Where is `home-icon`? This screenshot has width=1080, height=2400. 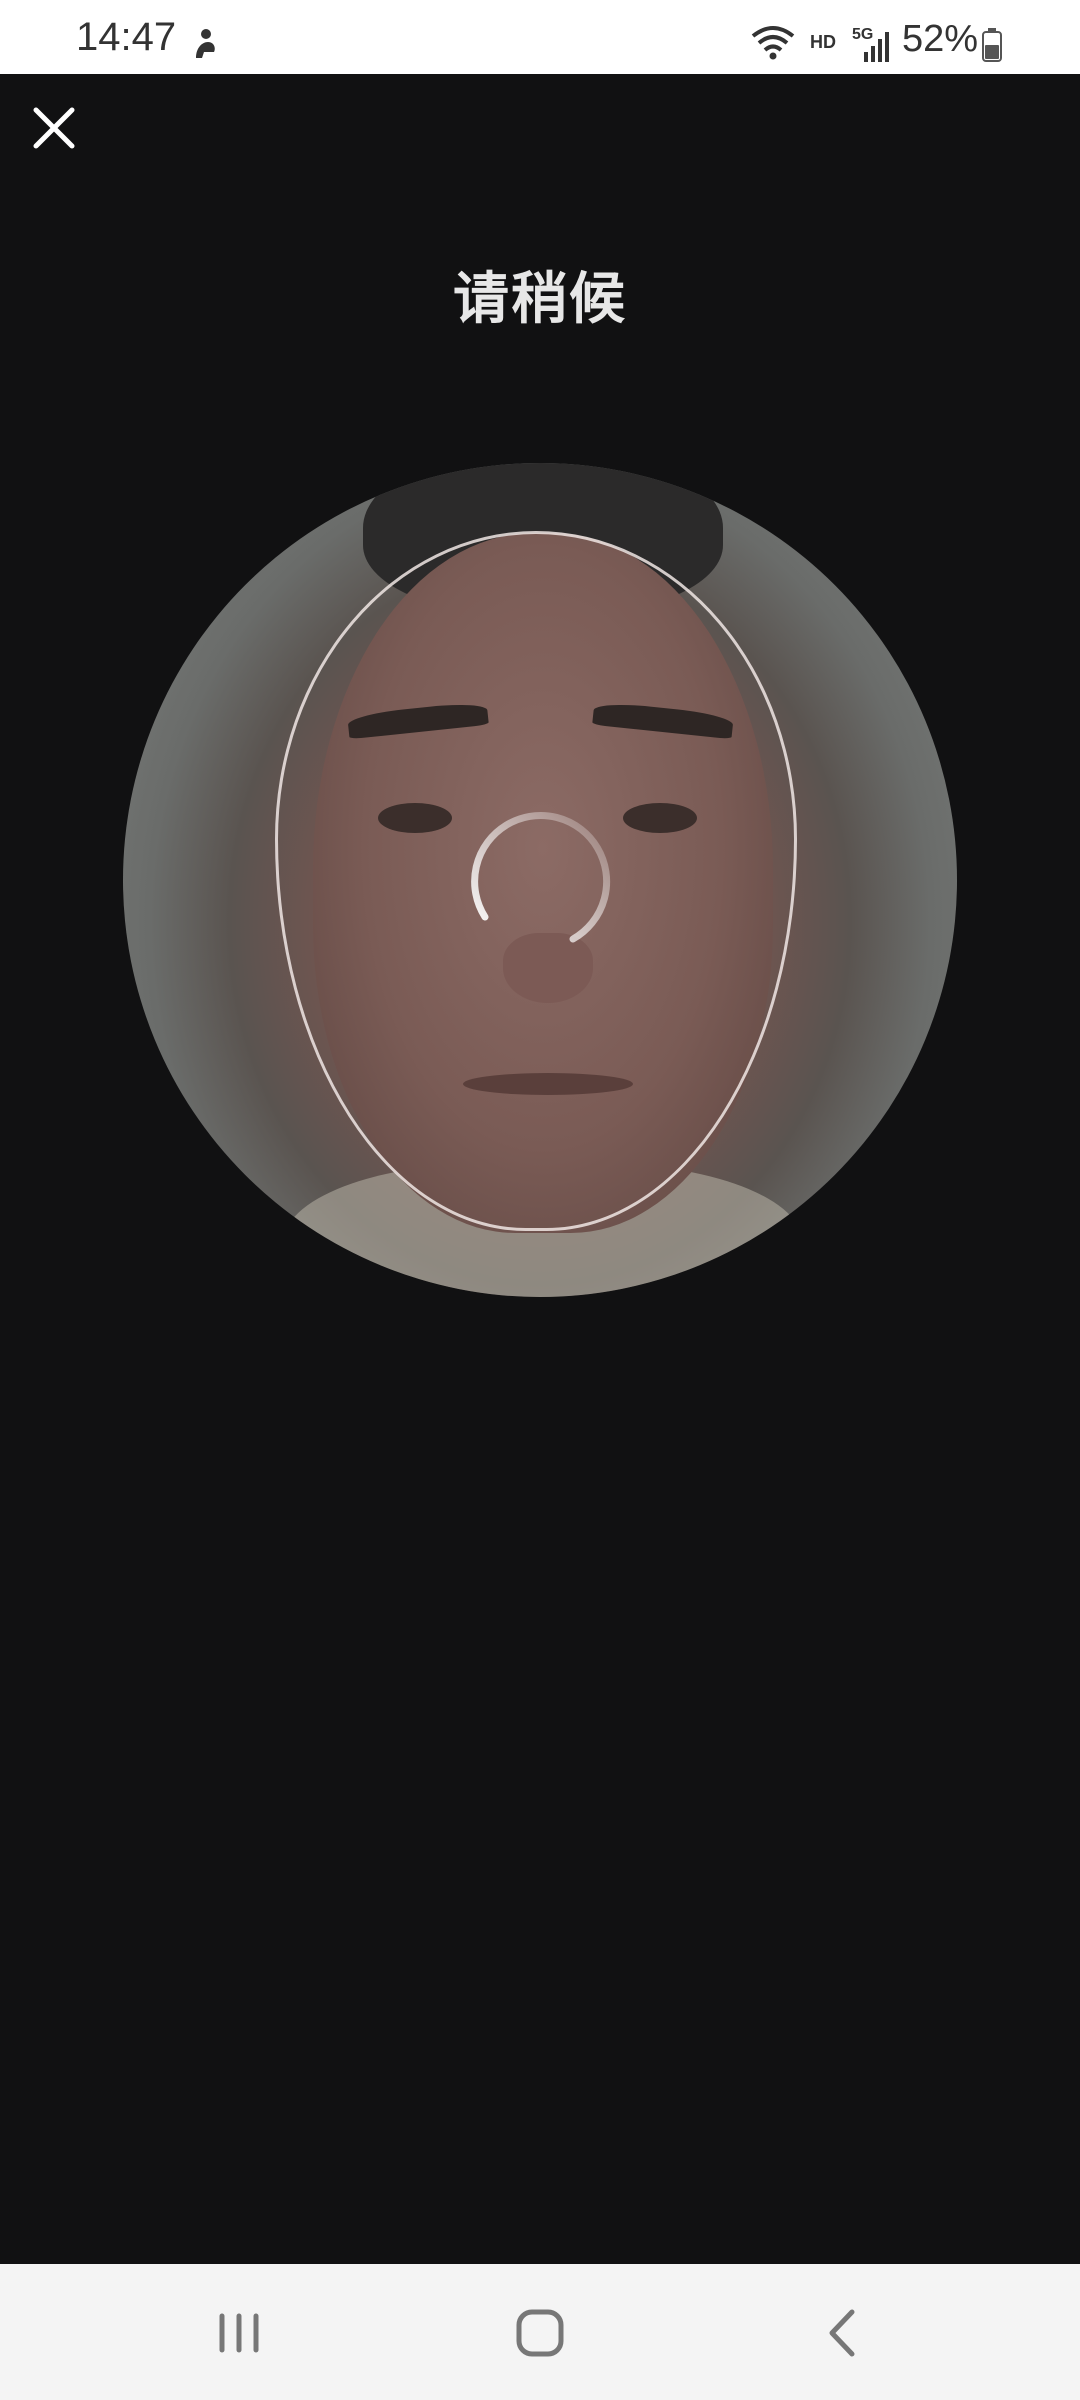 home-icon is located at coordinates (540, 2333).